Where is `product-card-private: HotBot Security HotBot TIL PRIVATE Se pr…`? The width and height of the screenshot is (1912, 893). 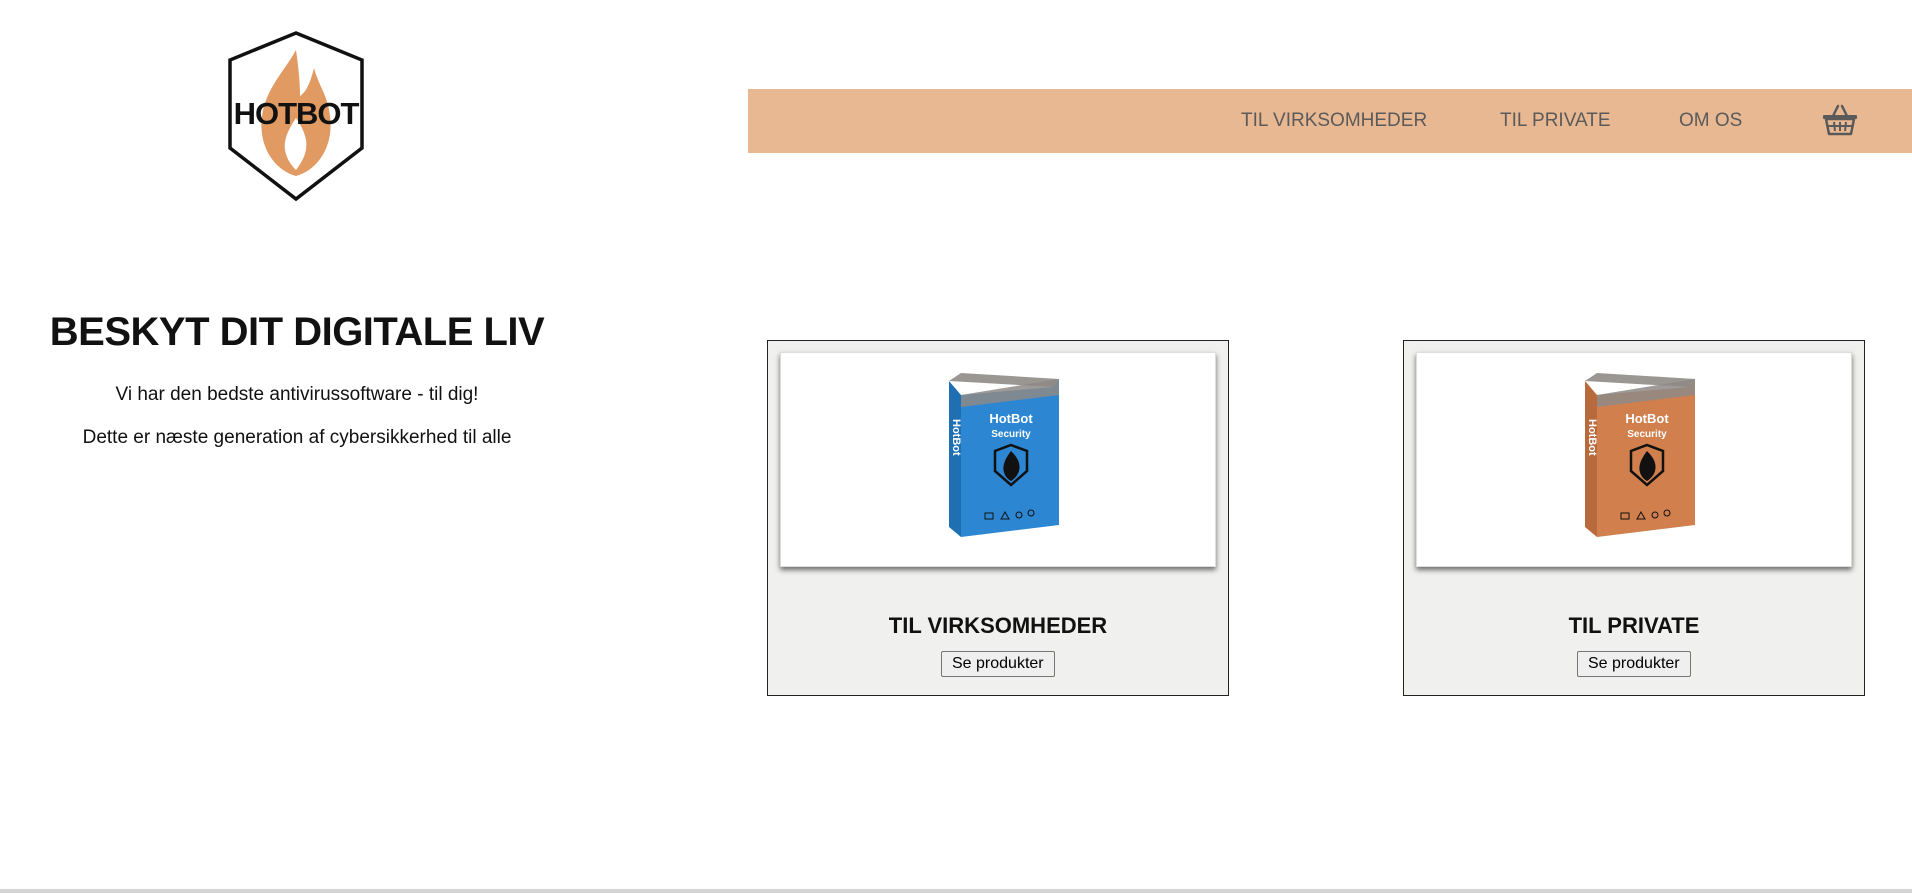
product-card-private: HotBot Security HotBot TIL PRIVATE Se pr… is located at coordinates (1634, 518).